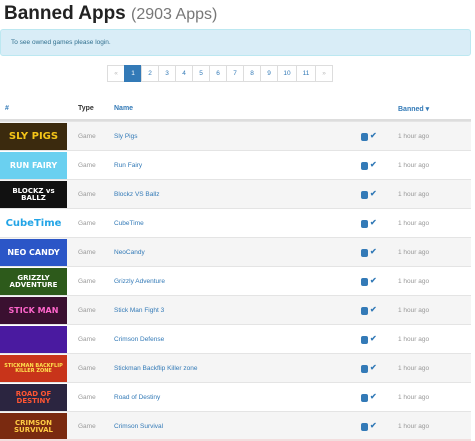 Image resolution: width=475 pixels, height=441 pixels. What do you see at coordinates (155, 368) in the screenshot?
I see `app-name-link: Stickman Backflip Killer zone` at bounding box center [155, 368].